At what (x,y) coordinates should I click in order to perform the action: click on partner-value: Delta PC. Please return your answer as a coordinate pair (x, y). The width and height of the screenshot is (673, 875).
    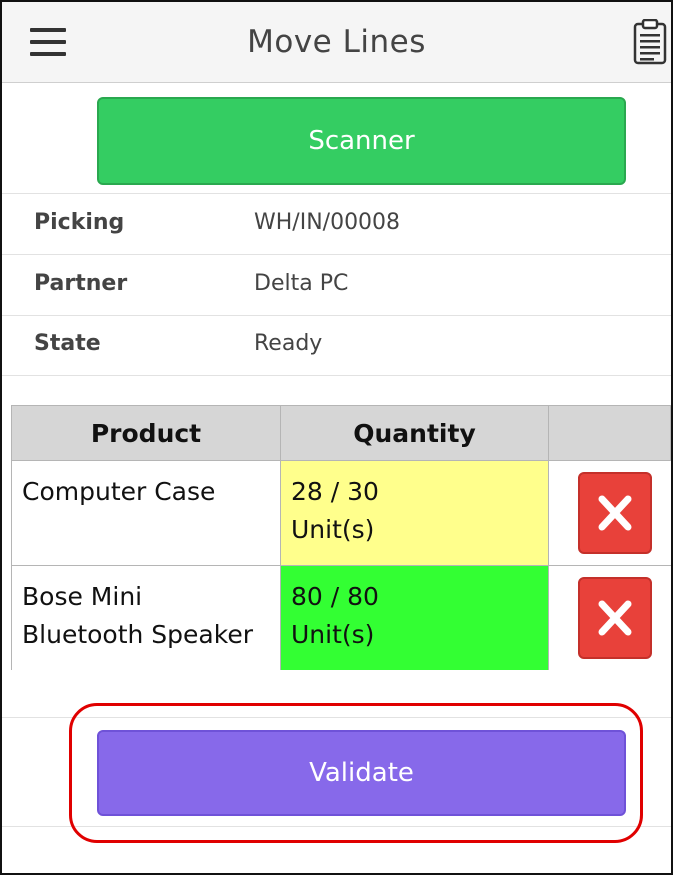
    Looking at the image, I should click on (301, 283).